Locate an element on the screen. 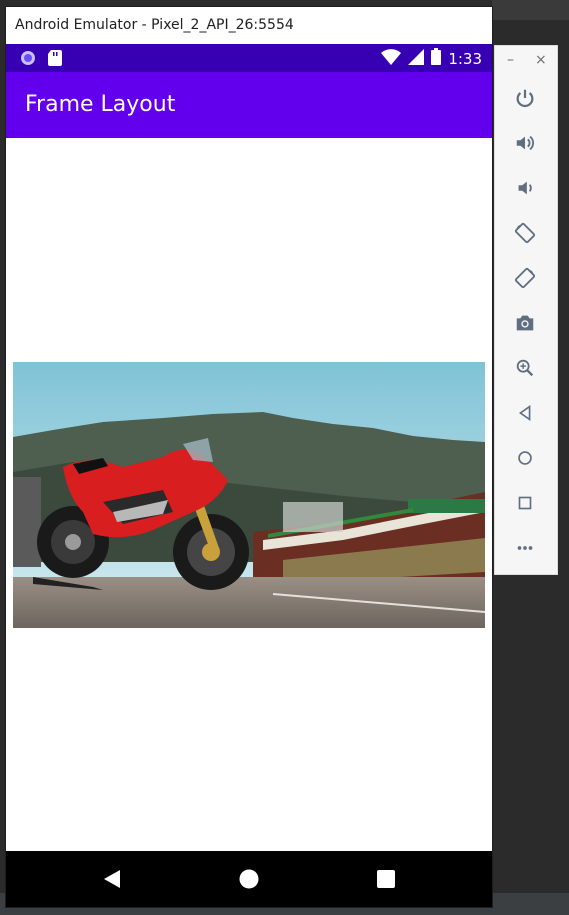  status-bar: 1:33 is located at coordinates (249, 58).